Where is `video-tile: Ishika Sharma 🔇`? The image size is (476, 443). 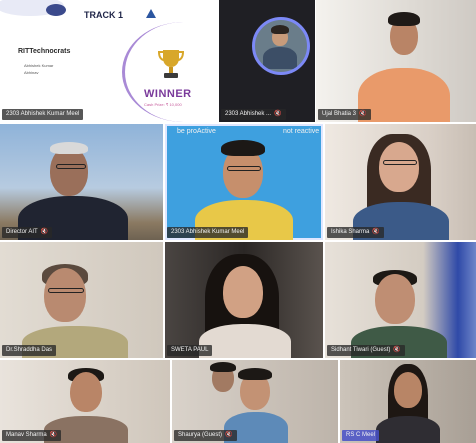 video-tile: Ishika Sharma 🔇 is located at coordinates (400, 182).